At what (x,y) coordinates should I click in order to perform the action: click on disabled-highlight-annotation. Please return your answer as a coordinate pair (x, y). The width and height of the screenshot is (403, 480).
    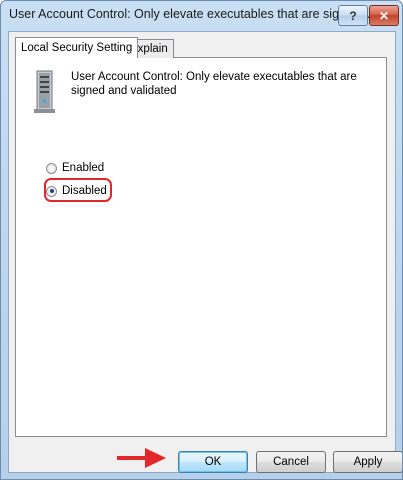
    Looking at the image, I should click on (78, 190).